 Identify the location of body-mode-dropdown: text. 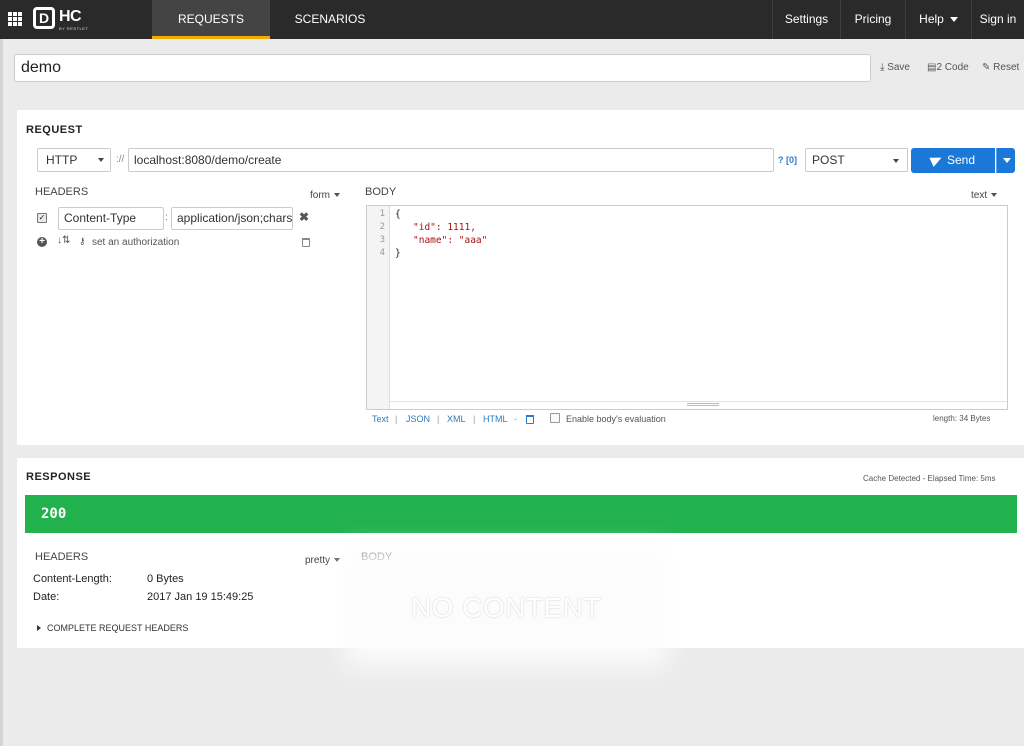
(984, 195).